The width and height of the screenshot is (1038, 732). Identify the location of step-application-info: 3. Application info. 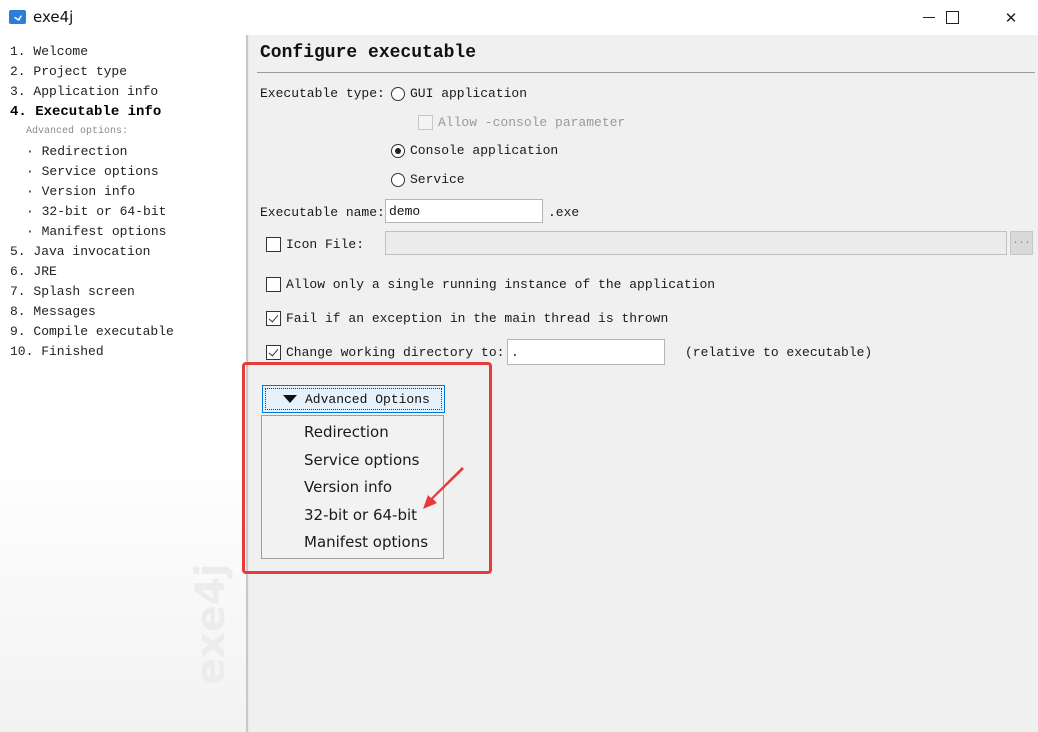
(84, 92).